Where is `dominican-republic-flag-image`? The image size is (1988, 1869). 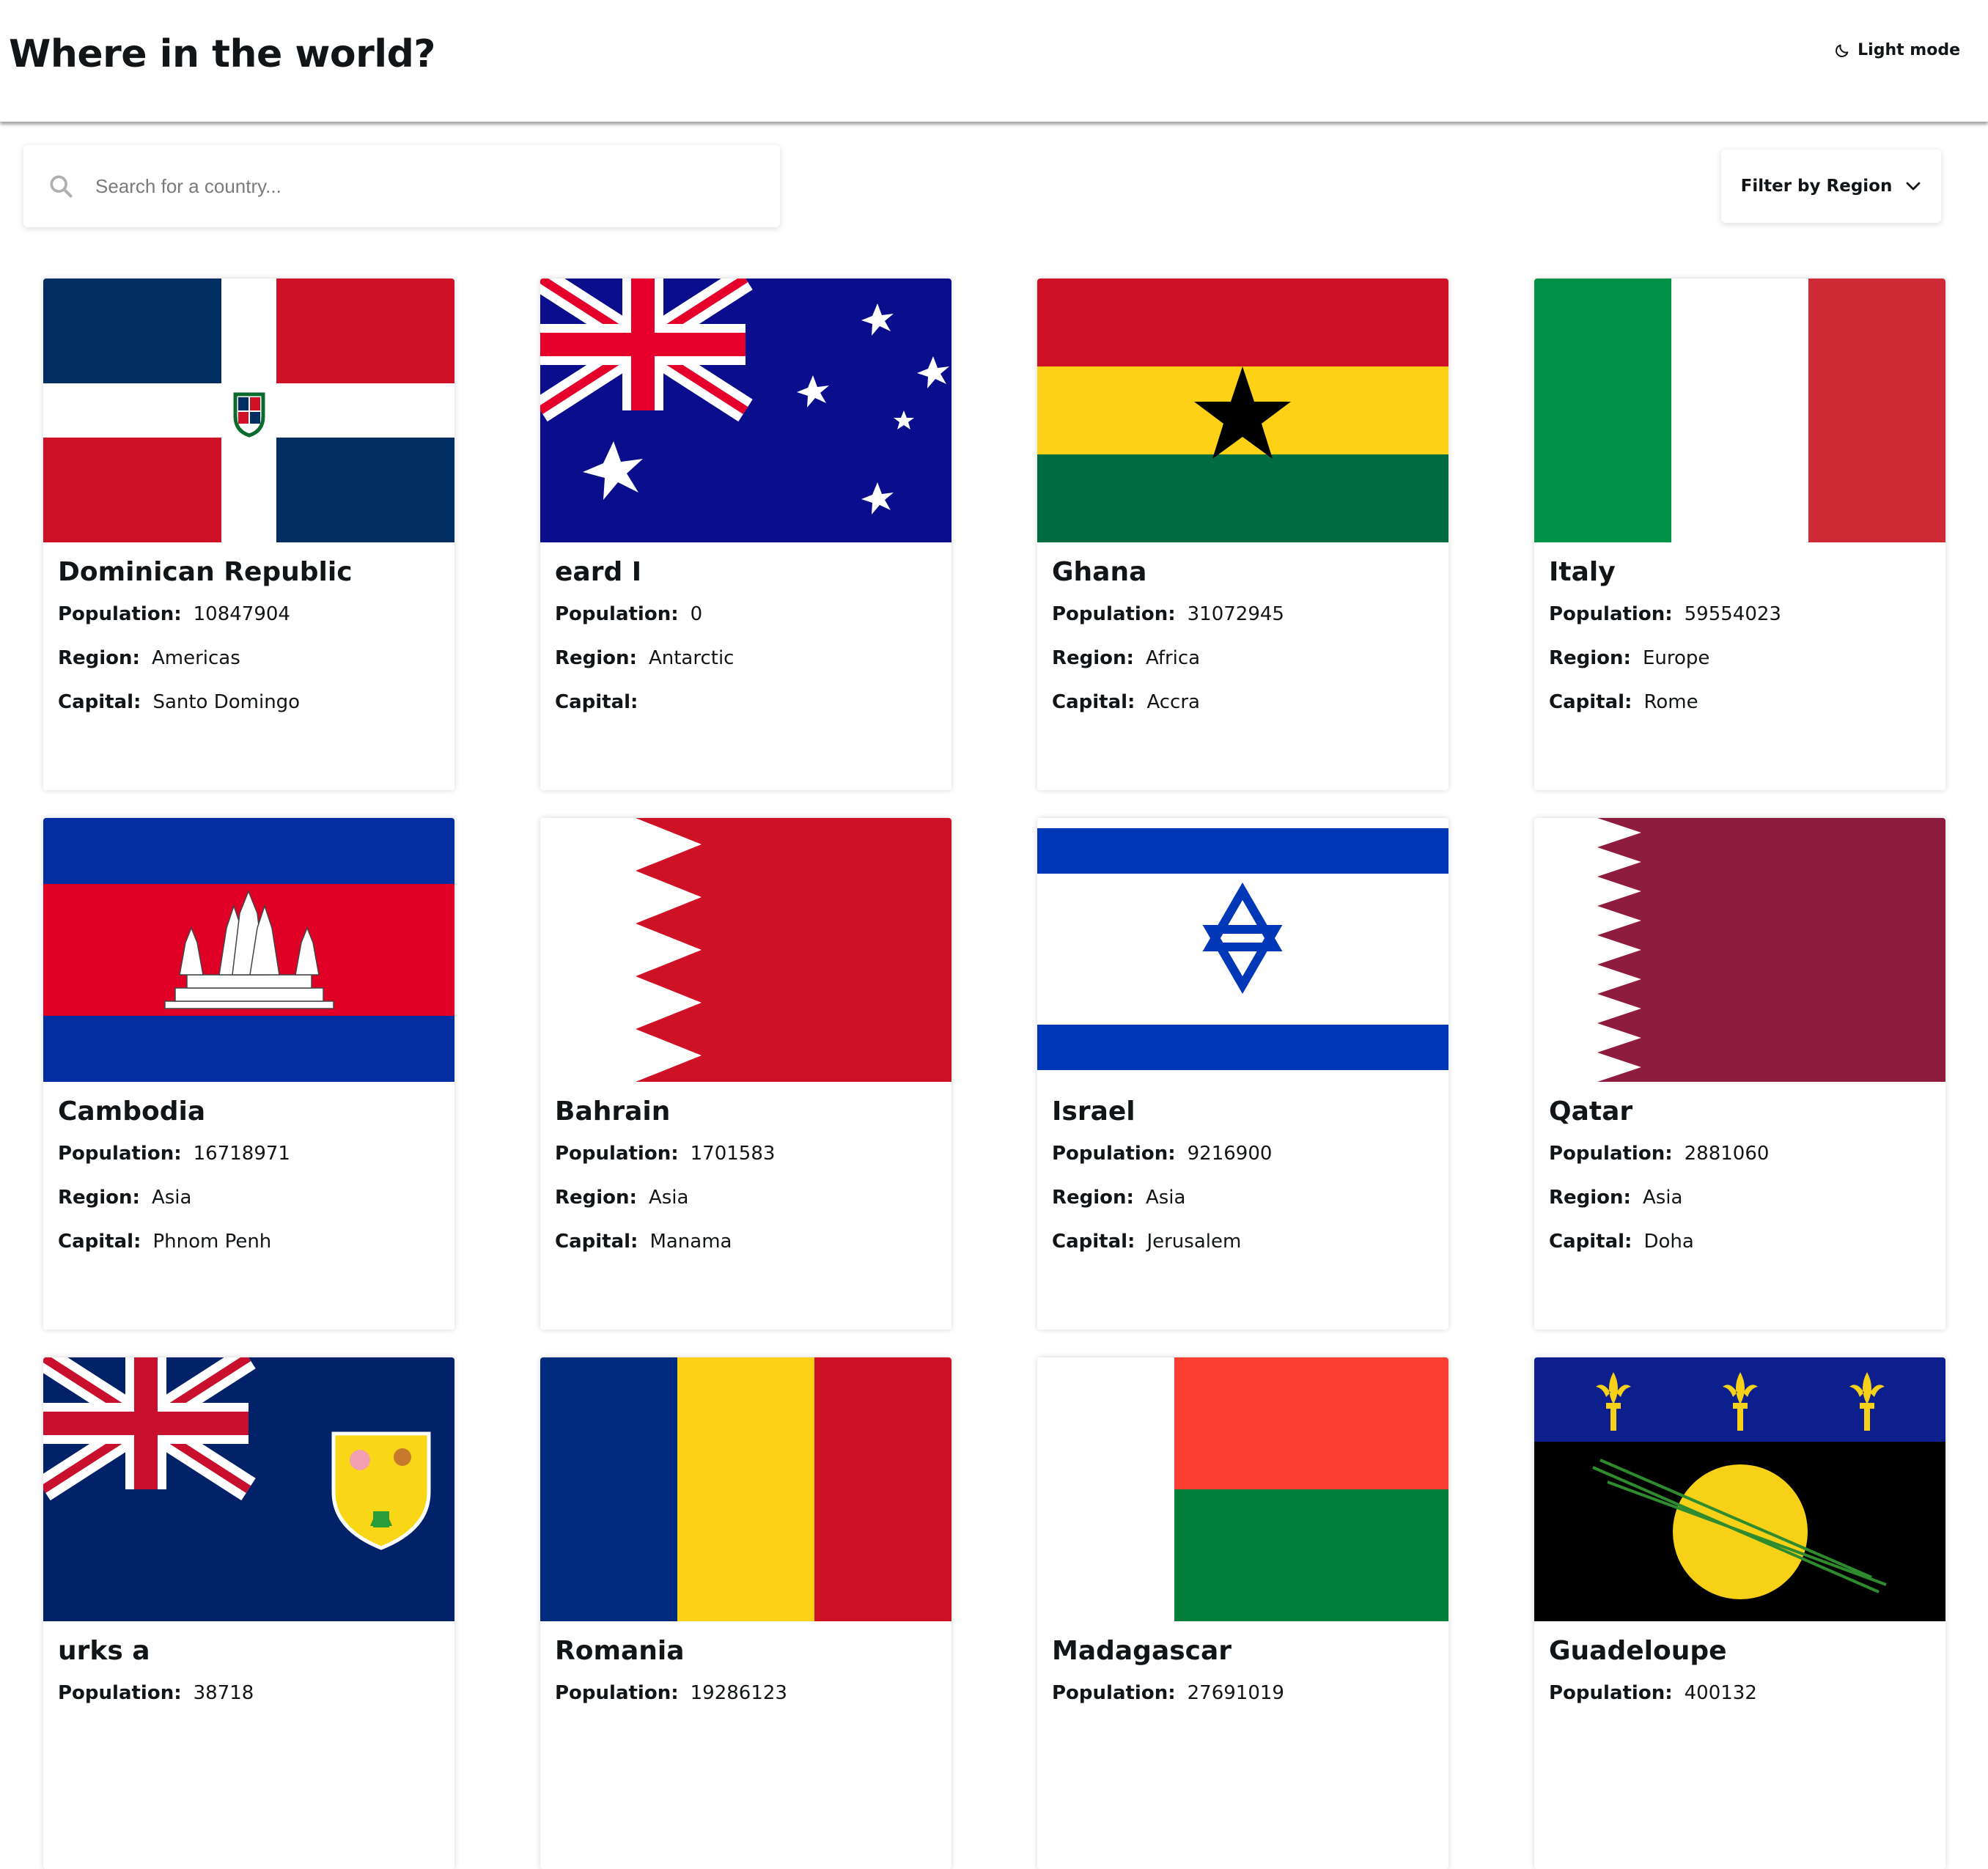 dominican-republic-flag-image is located at coordinates (248, 410).